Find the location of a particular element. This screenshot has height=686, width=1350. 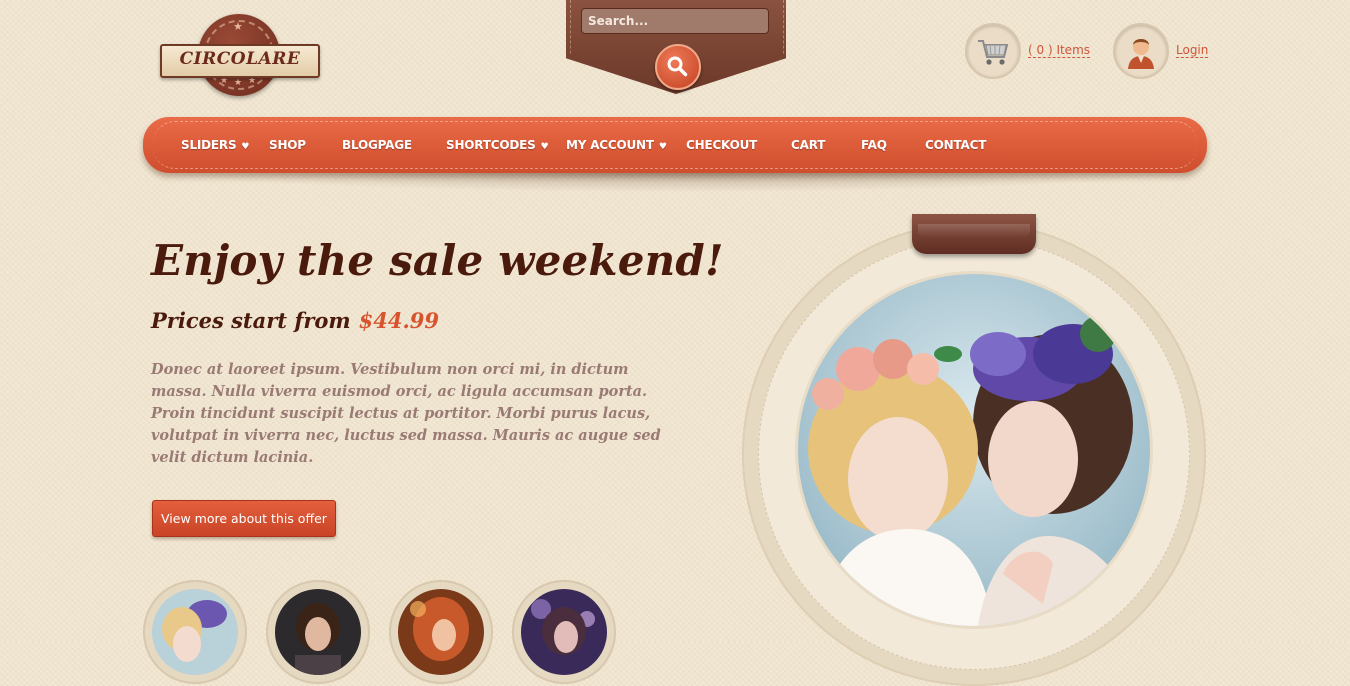

nav-item-my-account: MY ACCOUNT ♥ is located at coordinates (616, 145).